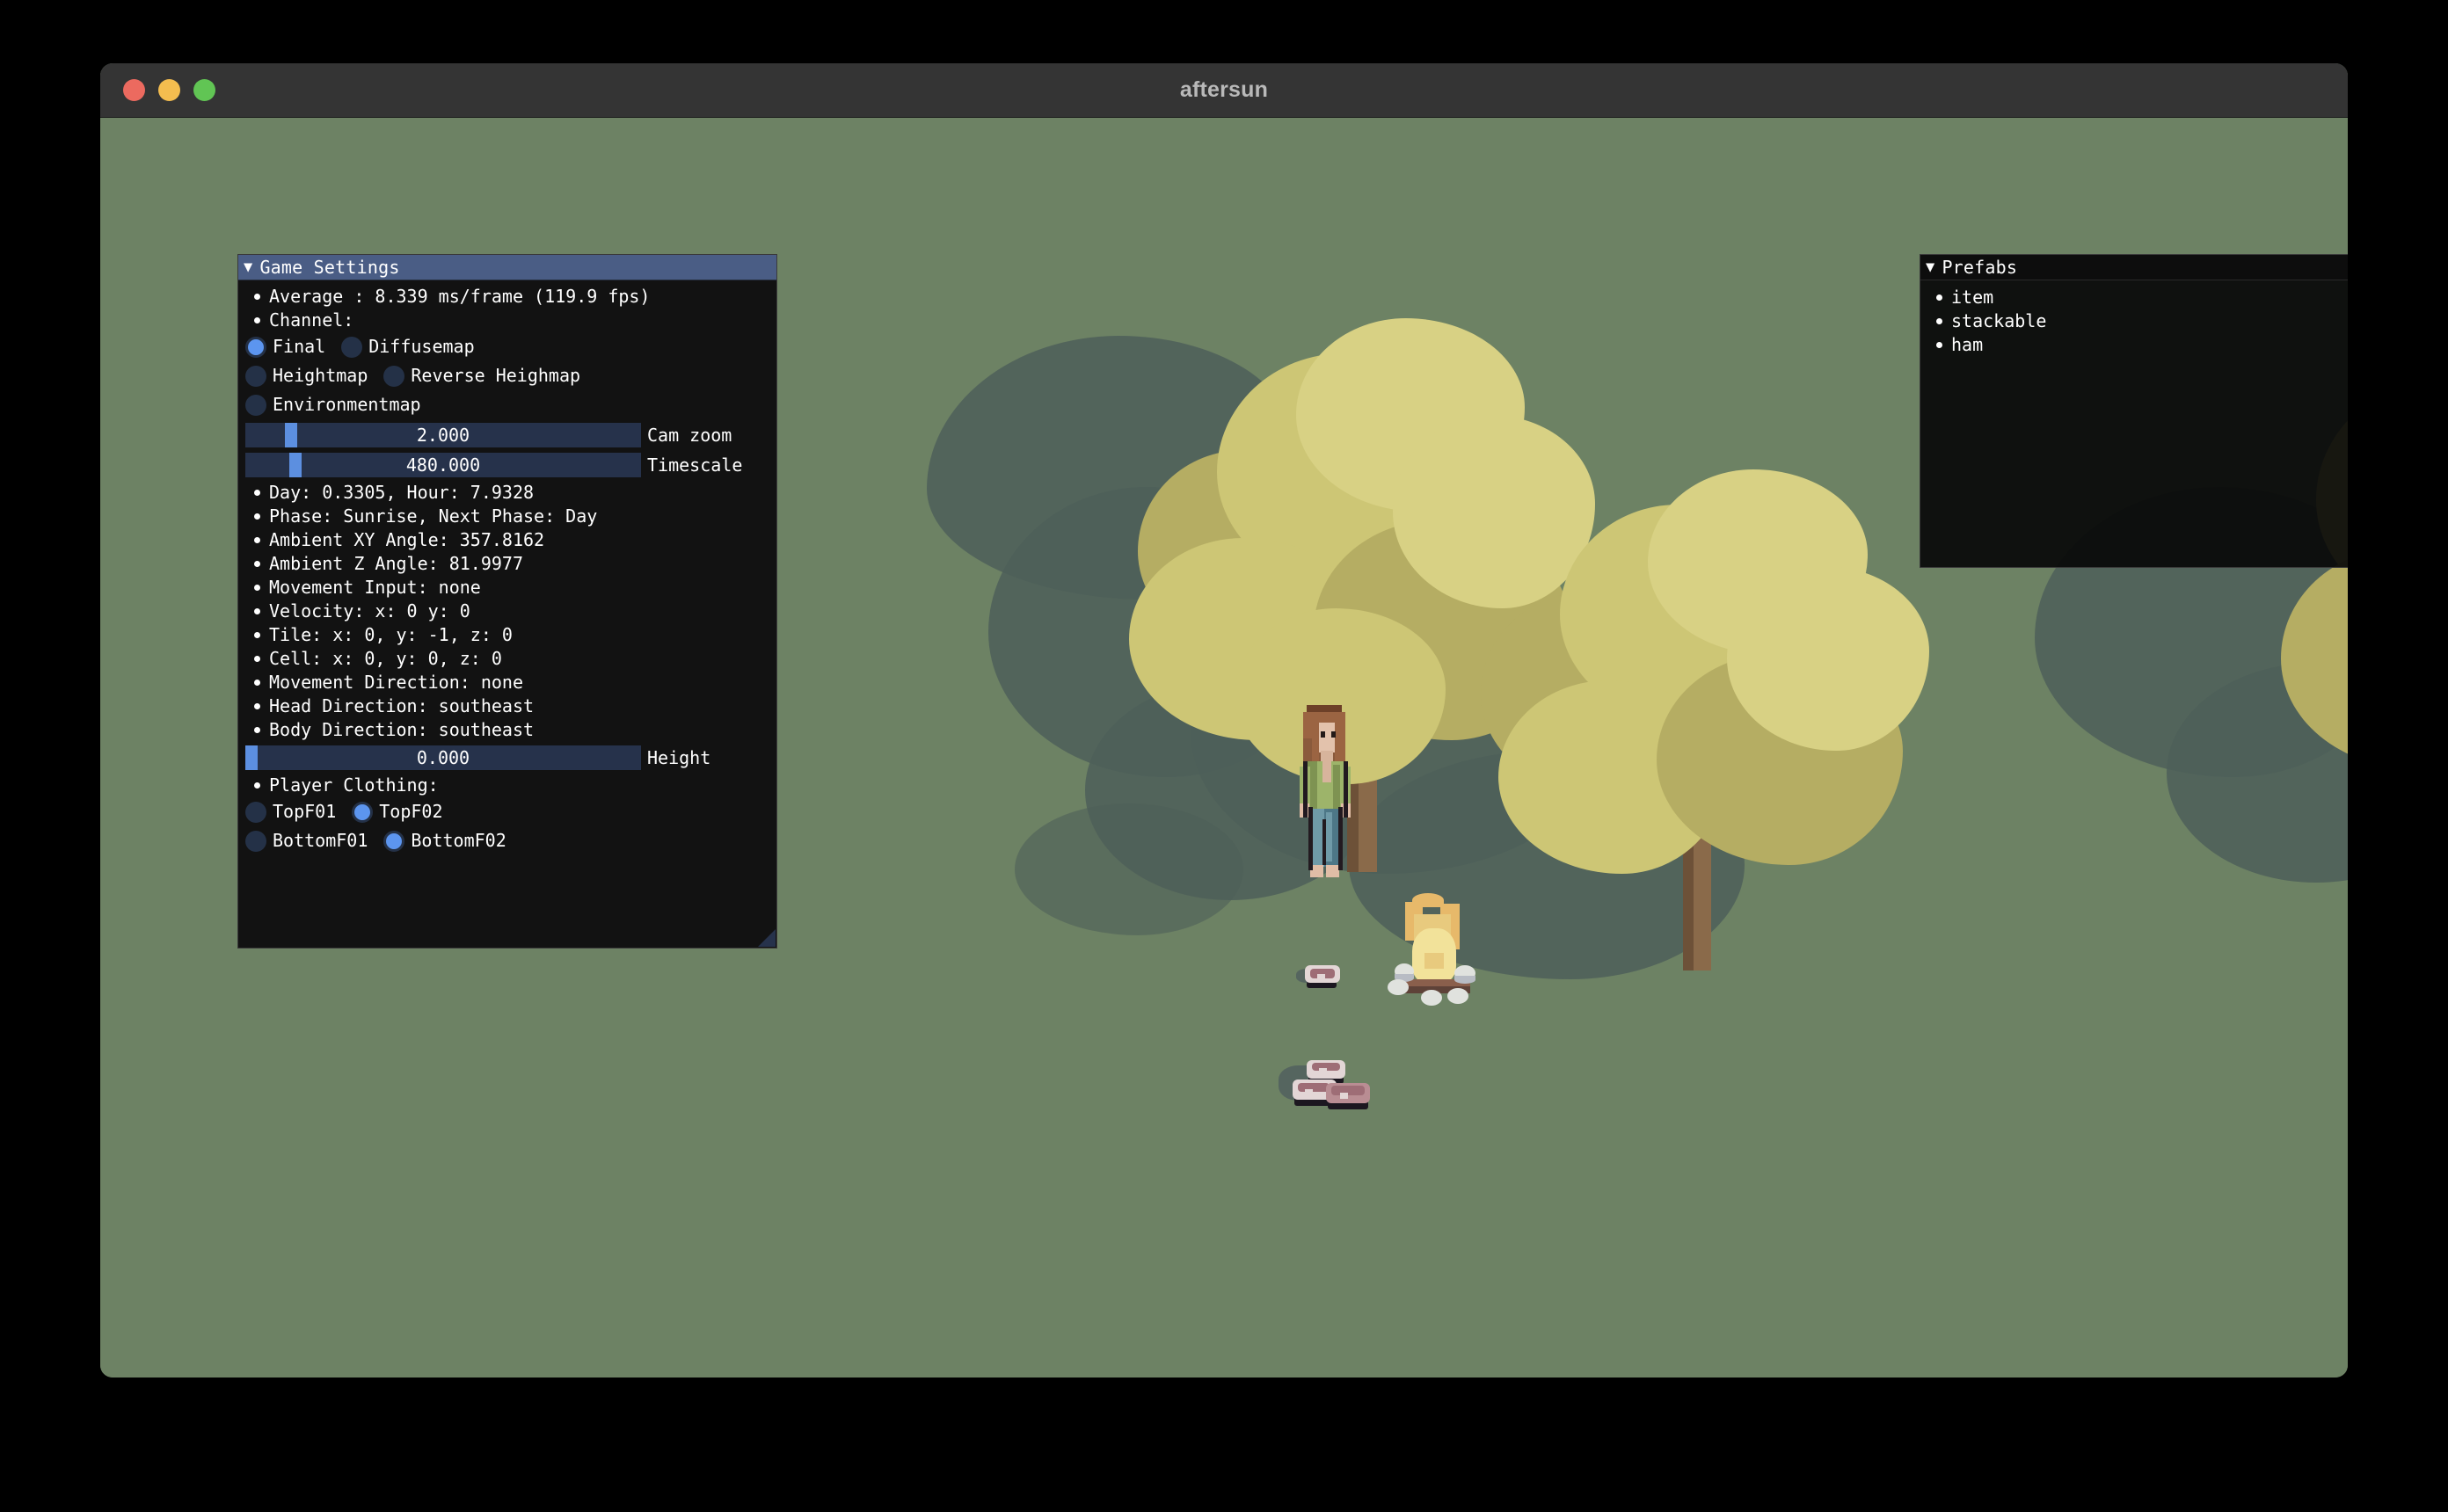 This screenshot has width=2448, height=1512. I want to click on stat-body-direction: Body Direction: southeast, so click(402, 730).